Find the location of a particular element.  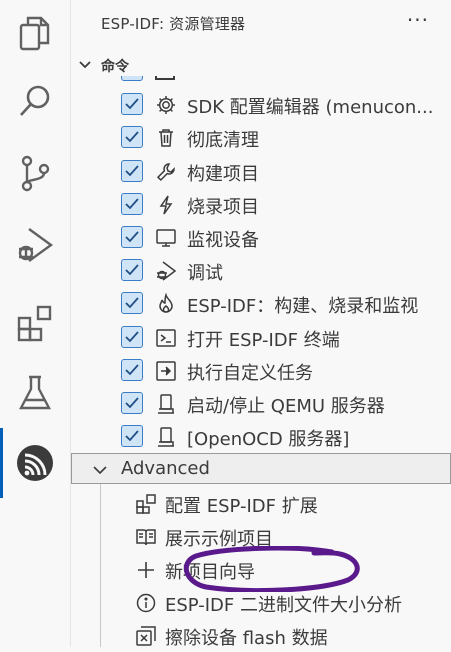

advanced-erase-flash: 擦除设备 flash 数据 is located at coordinates (261, 635).